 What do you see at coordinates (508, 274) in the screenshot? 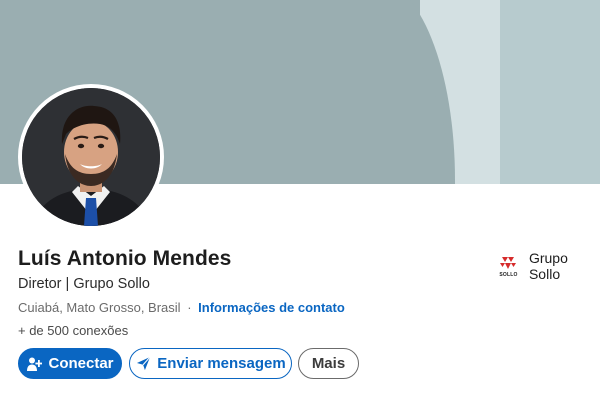
I see `company-logo-text: SOLLO` at bounding box center [508, 274].